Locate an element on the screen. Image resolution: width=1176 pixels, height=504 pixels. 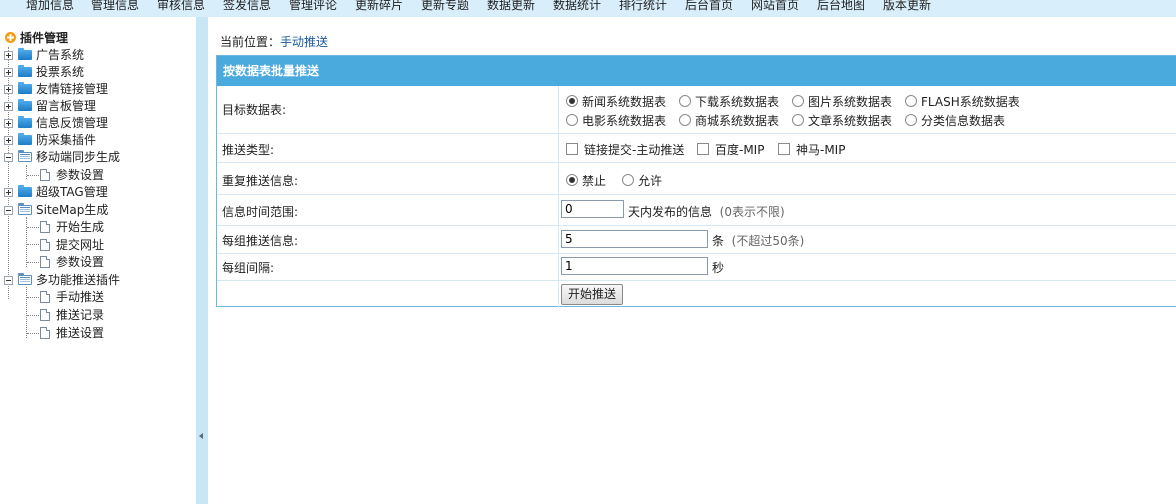
tree-item-feedback: 信息反馈管理 is located at coordinates (98, 123).